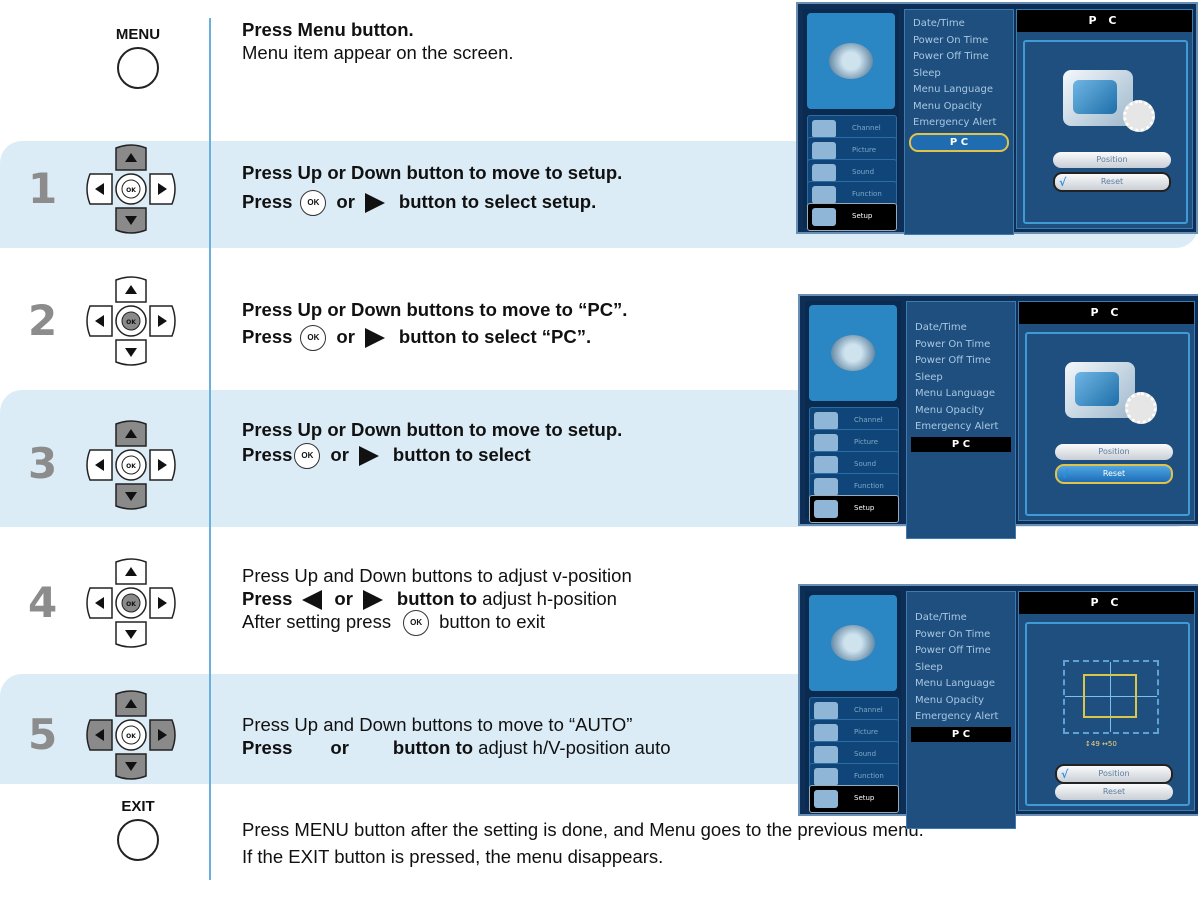  I want to click on tv-panel-frame: Position Reset √, so click(1107, 424).